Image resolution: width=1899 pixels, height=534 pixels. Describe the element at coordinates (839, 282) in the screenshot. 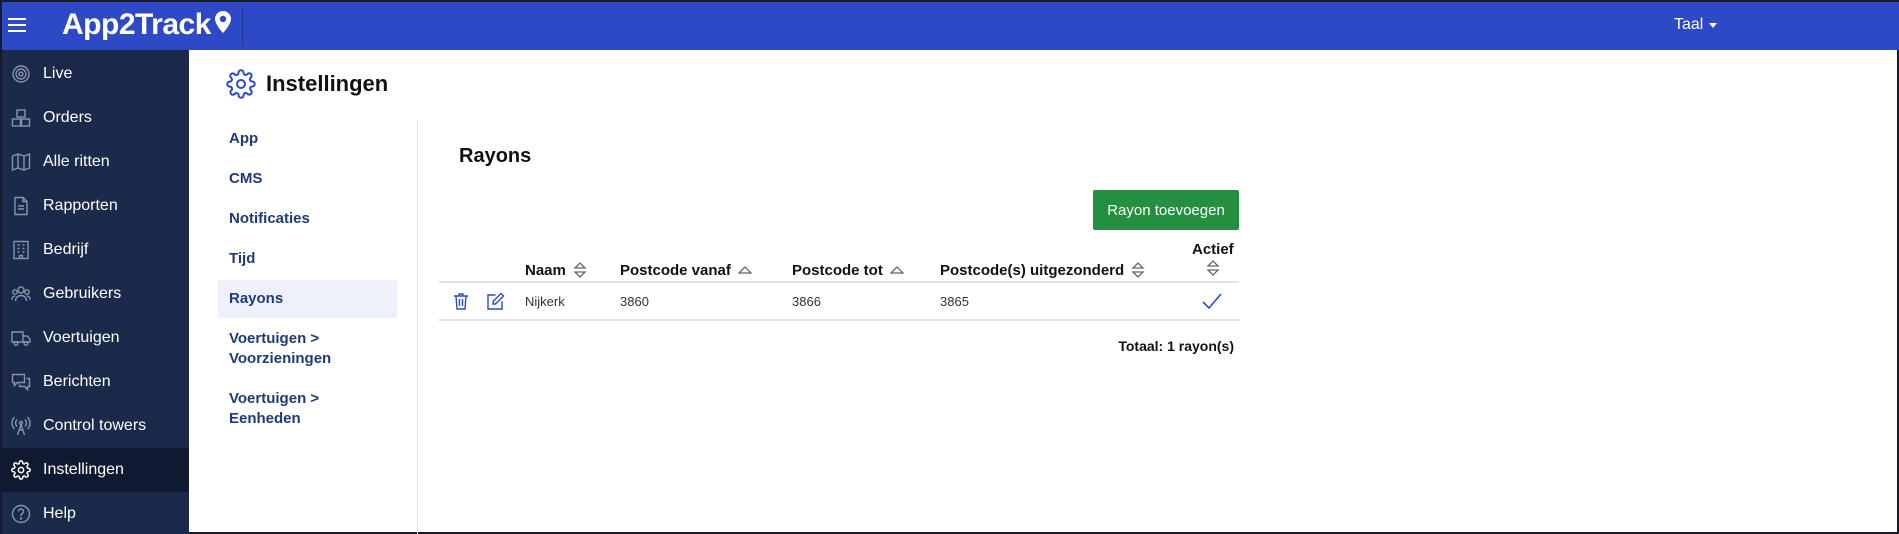

I see `table-header-divider` at that location.